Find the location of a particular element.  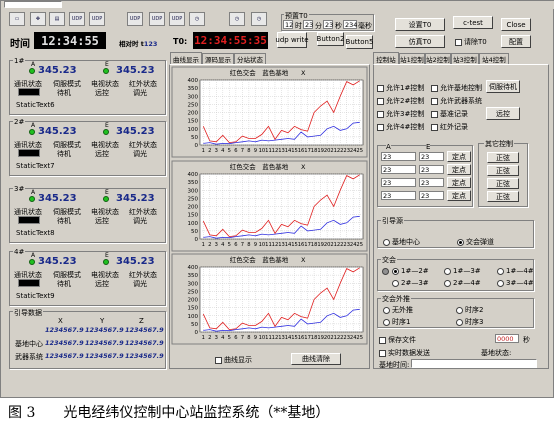

guide-source-meet: 交会弹道 is located at coordinates (475, 242).